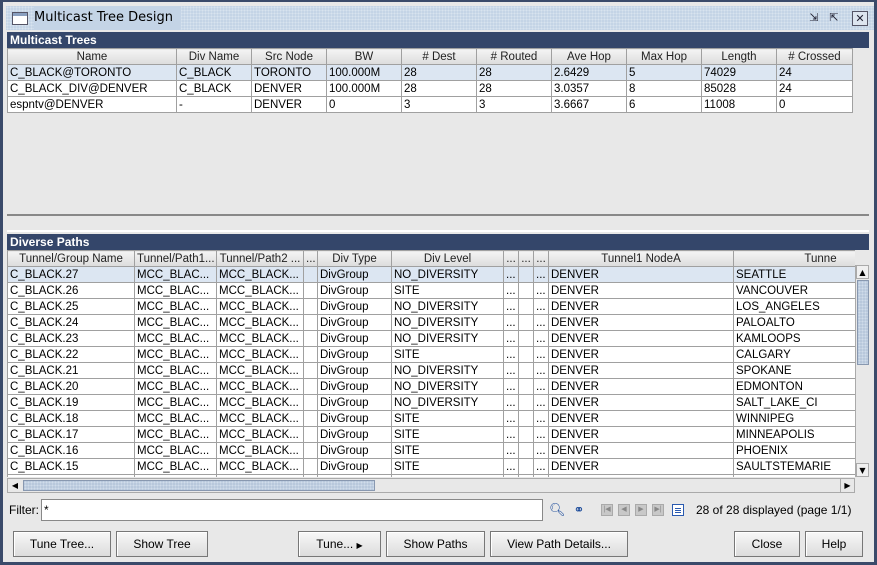 This screenshot has height=565, width=877. What do you see at coordinates (359, 545) in the screenshot?
I see `submenu-arrow-icon: ▶` at bounding box center [359, 545].